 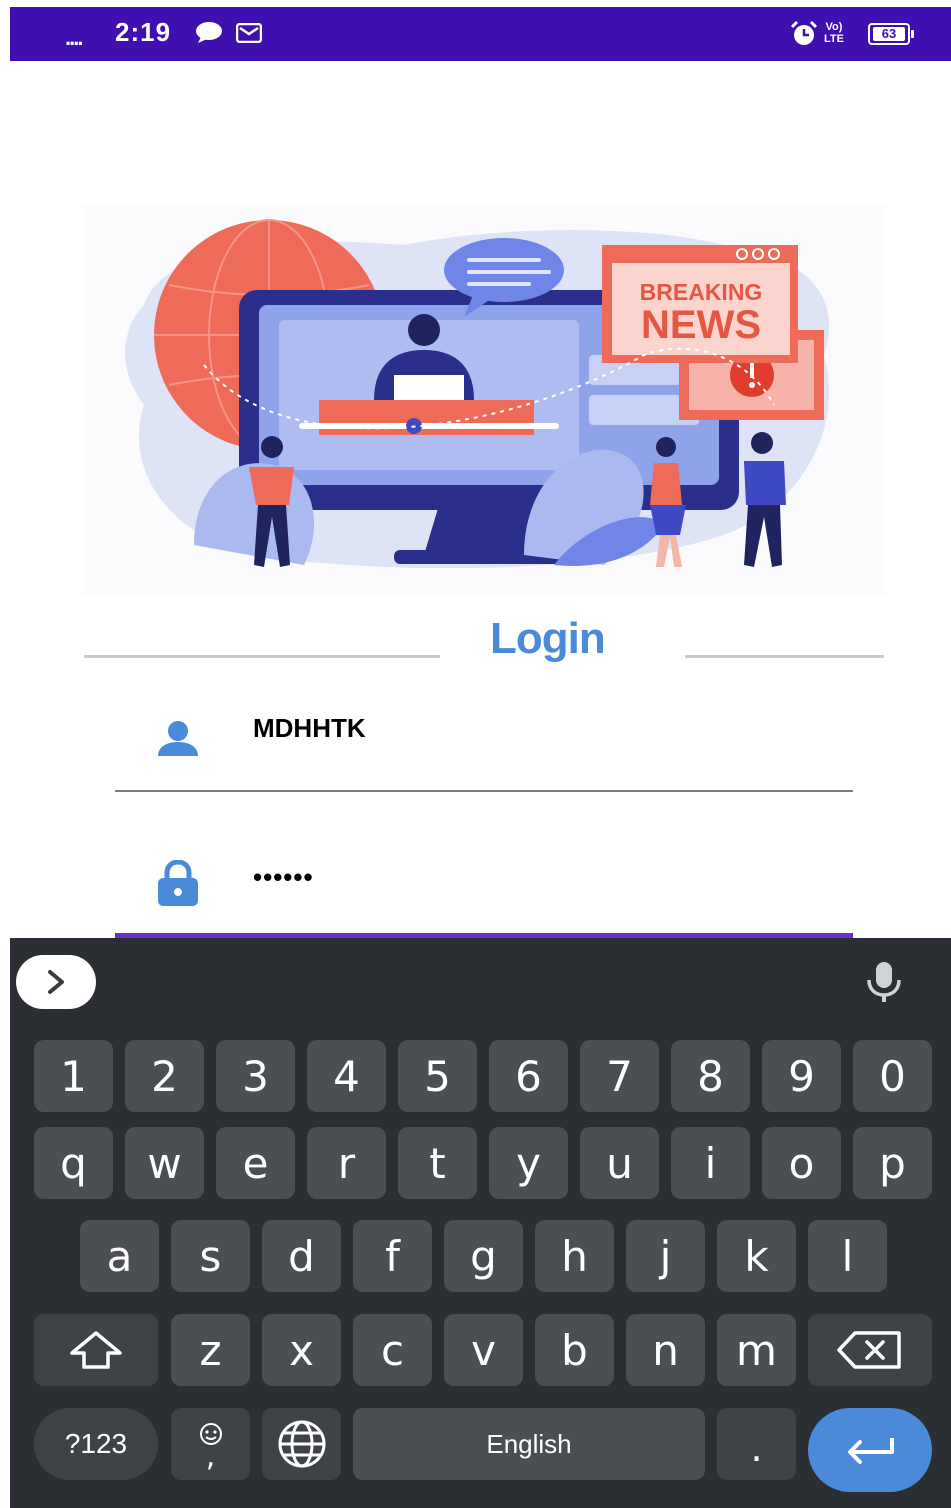 I want to click on chat-icon, so click(x=209, y=32).